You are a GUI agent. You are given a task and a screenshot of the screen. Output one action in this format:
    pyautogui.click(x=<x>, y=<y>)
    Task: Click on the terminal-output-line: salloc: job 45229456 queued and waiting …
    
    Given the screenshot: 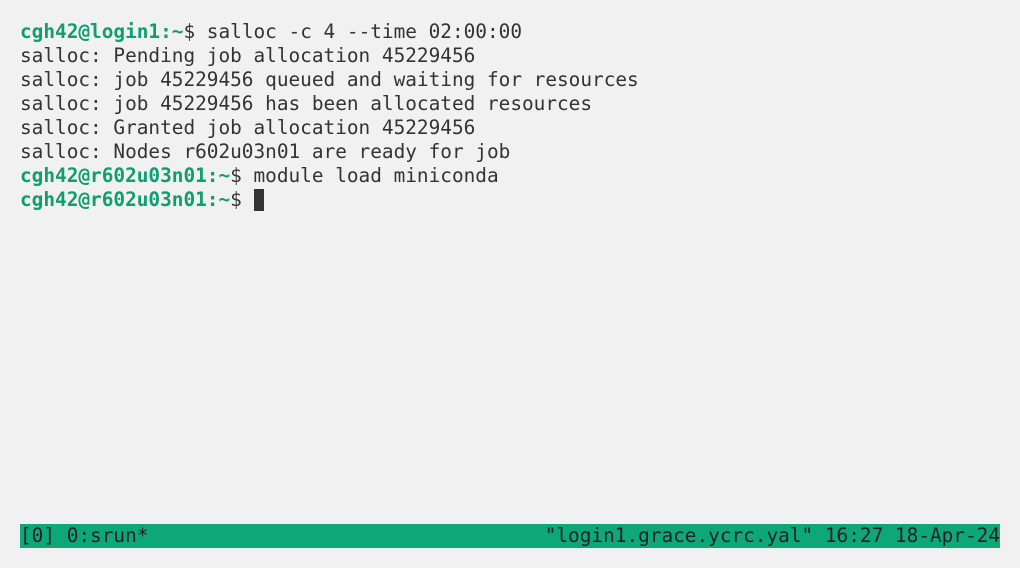 What is the action you would take?
    pyautogui.click(x=329, y=79)
    